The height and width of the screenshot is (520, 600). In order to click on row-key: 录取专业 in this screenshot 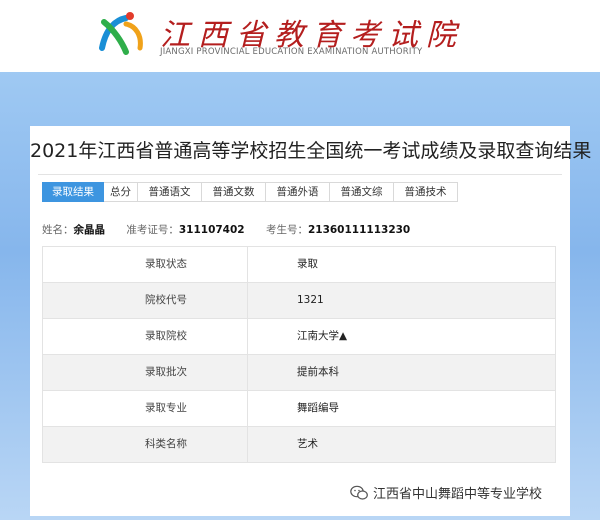, I will do `click(145, 408)`.